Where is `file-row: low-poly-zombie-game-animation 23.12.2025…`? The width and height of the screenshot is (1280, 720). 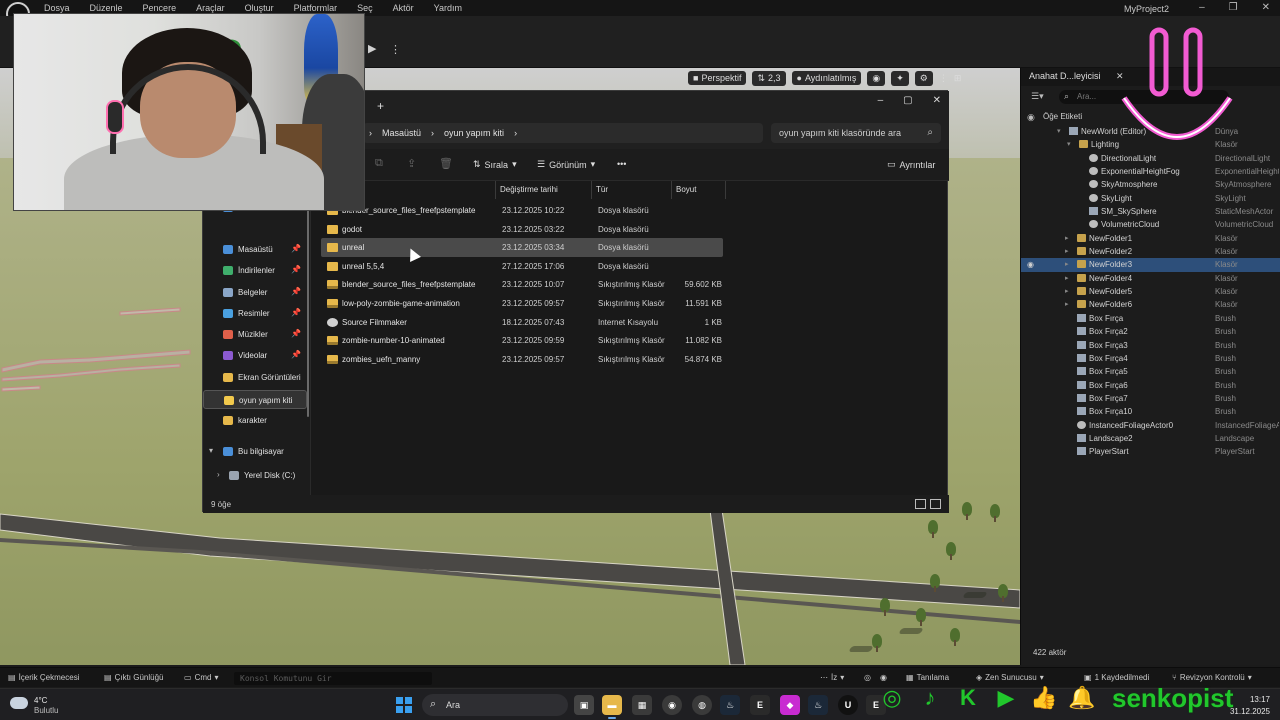 file-row: low-poly-zombie-game-animation 23.12.2025… is located at coordinates (522, 303).